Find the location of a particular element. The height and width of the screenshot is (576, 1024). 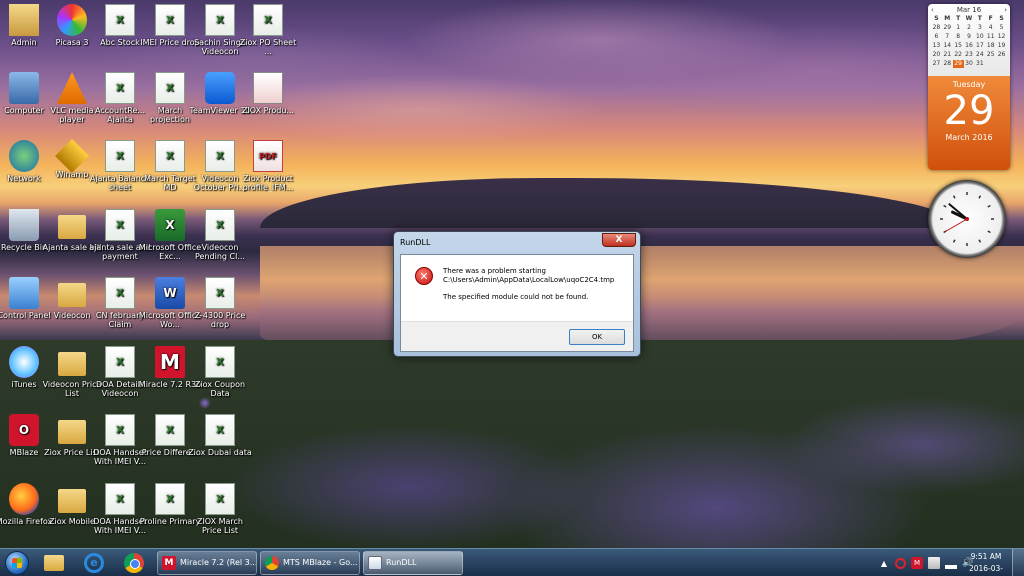

pinned-chrome is located at coordinates (134, 562).